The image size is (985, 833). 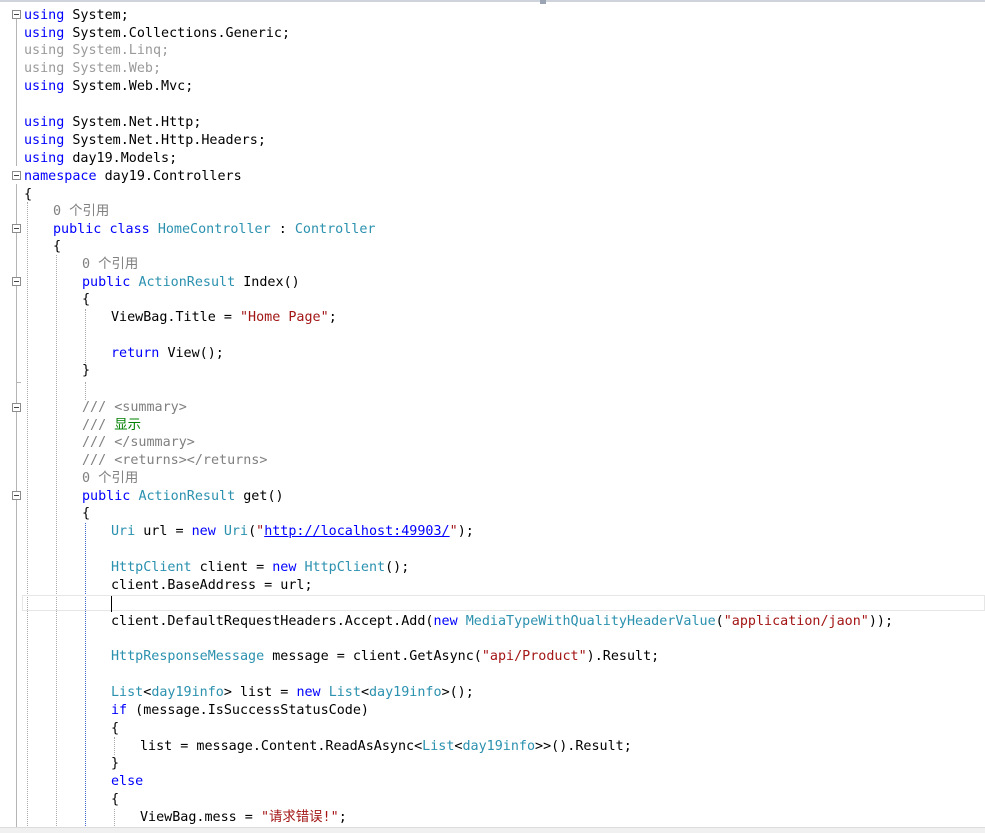 What do you see at coordinates (356, 531) in the screenshot?
I see `url-link: http://localhost:49903/` at bounding box center [356, 531].